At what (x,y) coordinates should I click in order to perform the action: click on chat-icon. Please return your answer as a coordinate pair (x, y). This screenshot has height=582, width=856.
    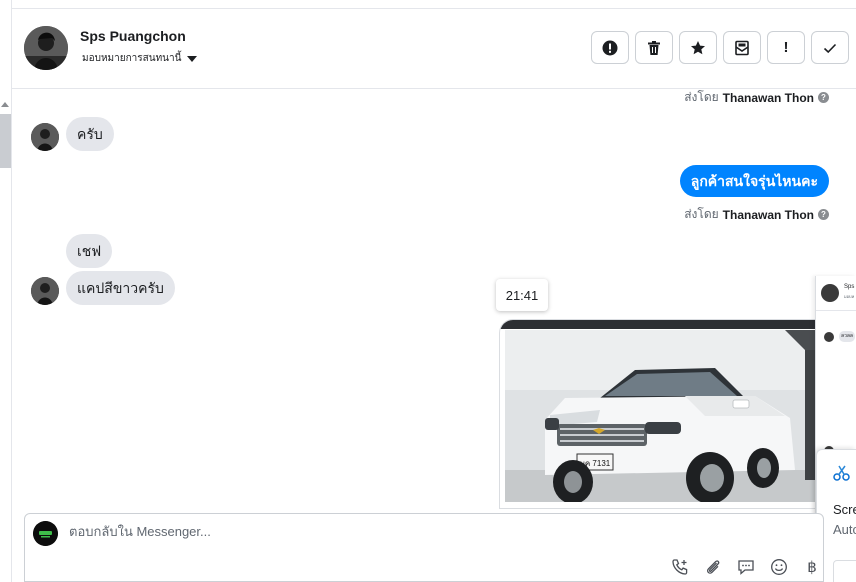
    Looking at the image, I should click on (746, 567).